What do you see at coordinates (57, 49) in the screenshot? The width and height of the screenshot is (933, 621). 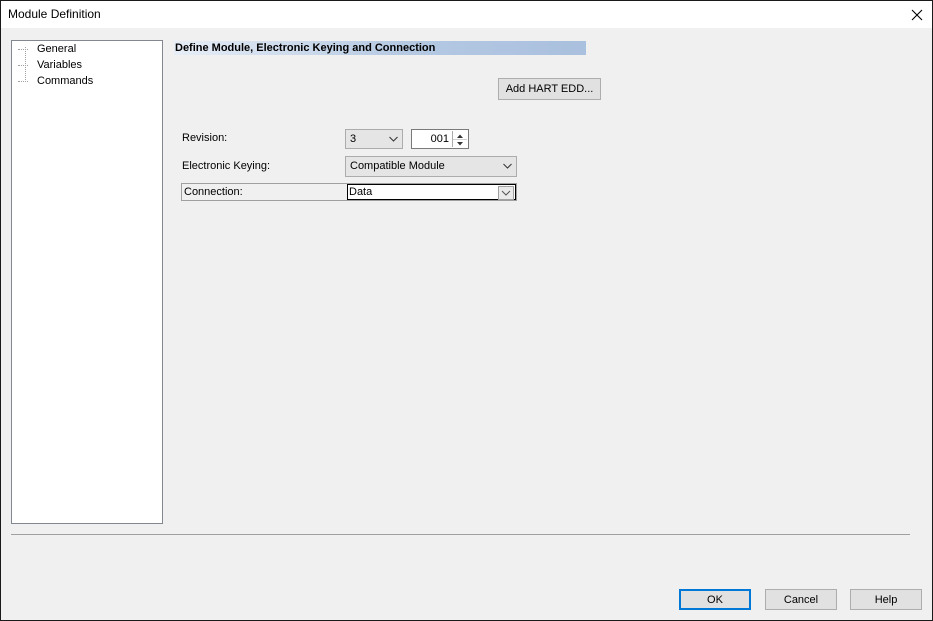 I see `tree-item-label: General` at bounding box center [57, 49].